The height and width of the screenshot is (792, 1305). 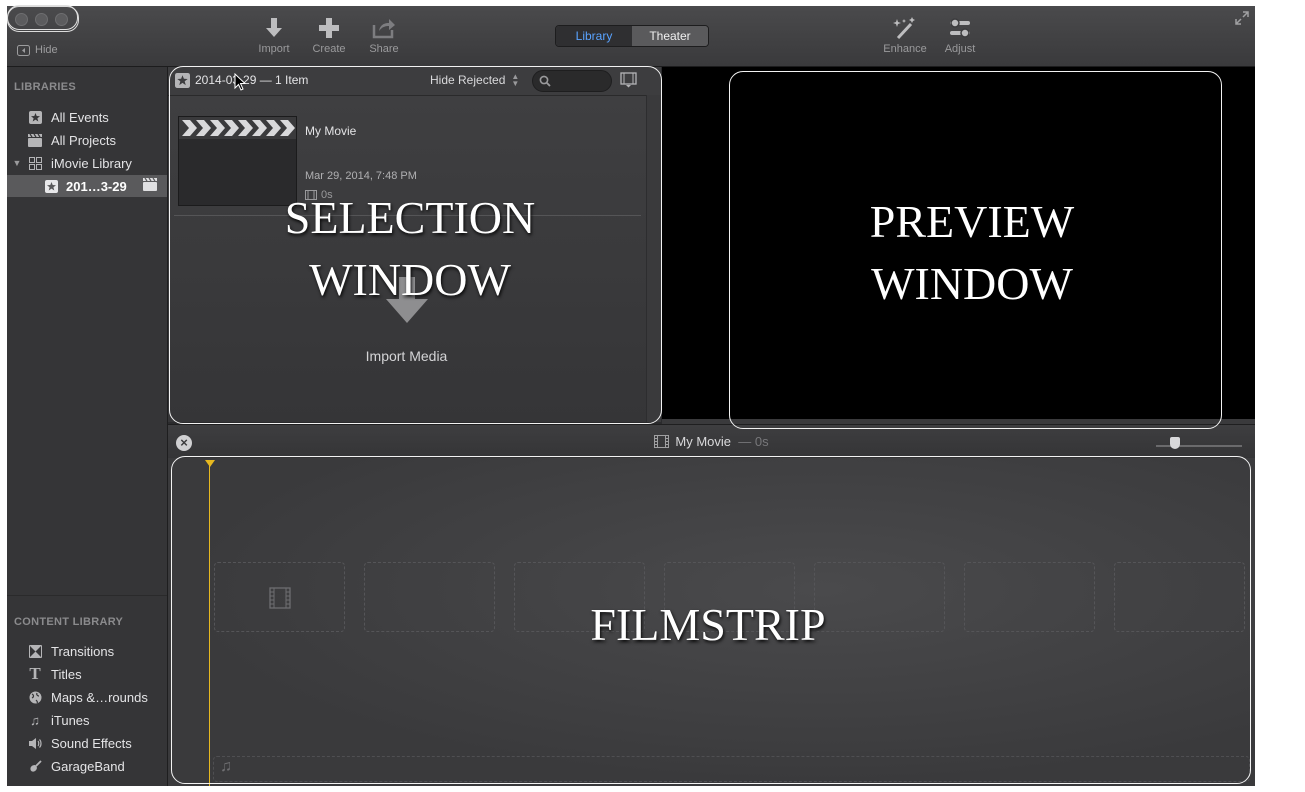 I want to click on traffic-lights, so click(x=43, y=19).